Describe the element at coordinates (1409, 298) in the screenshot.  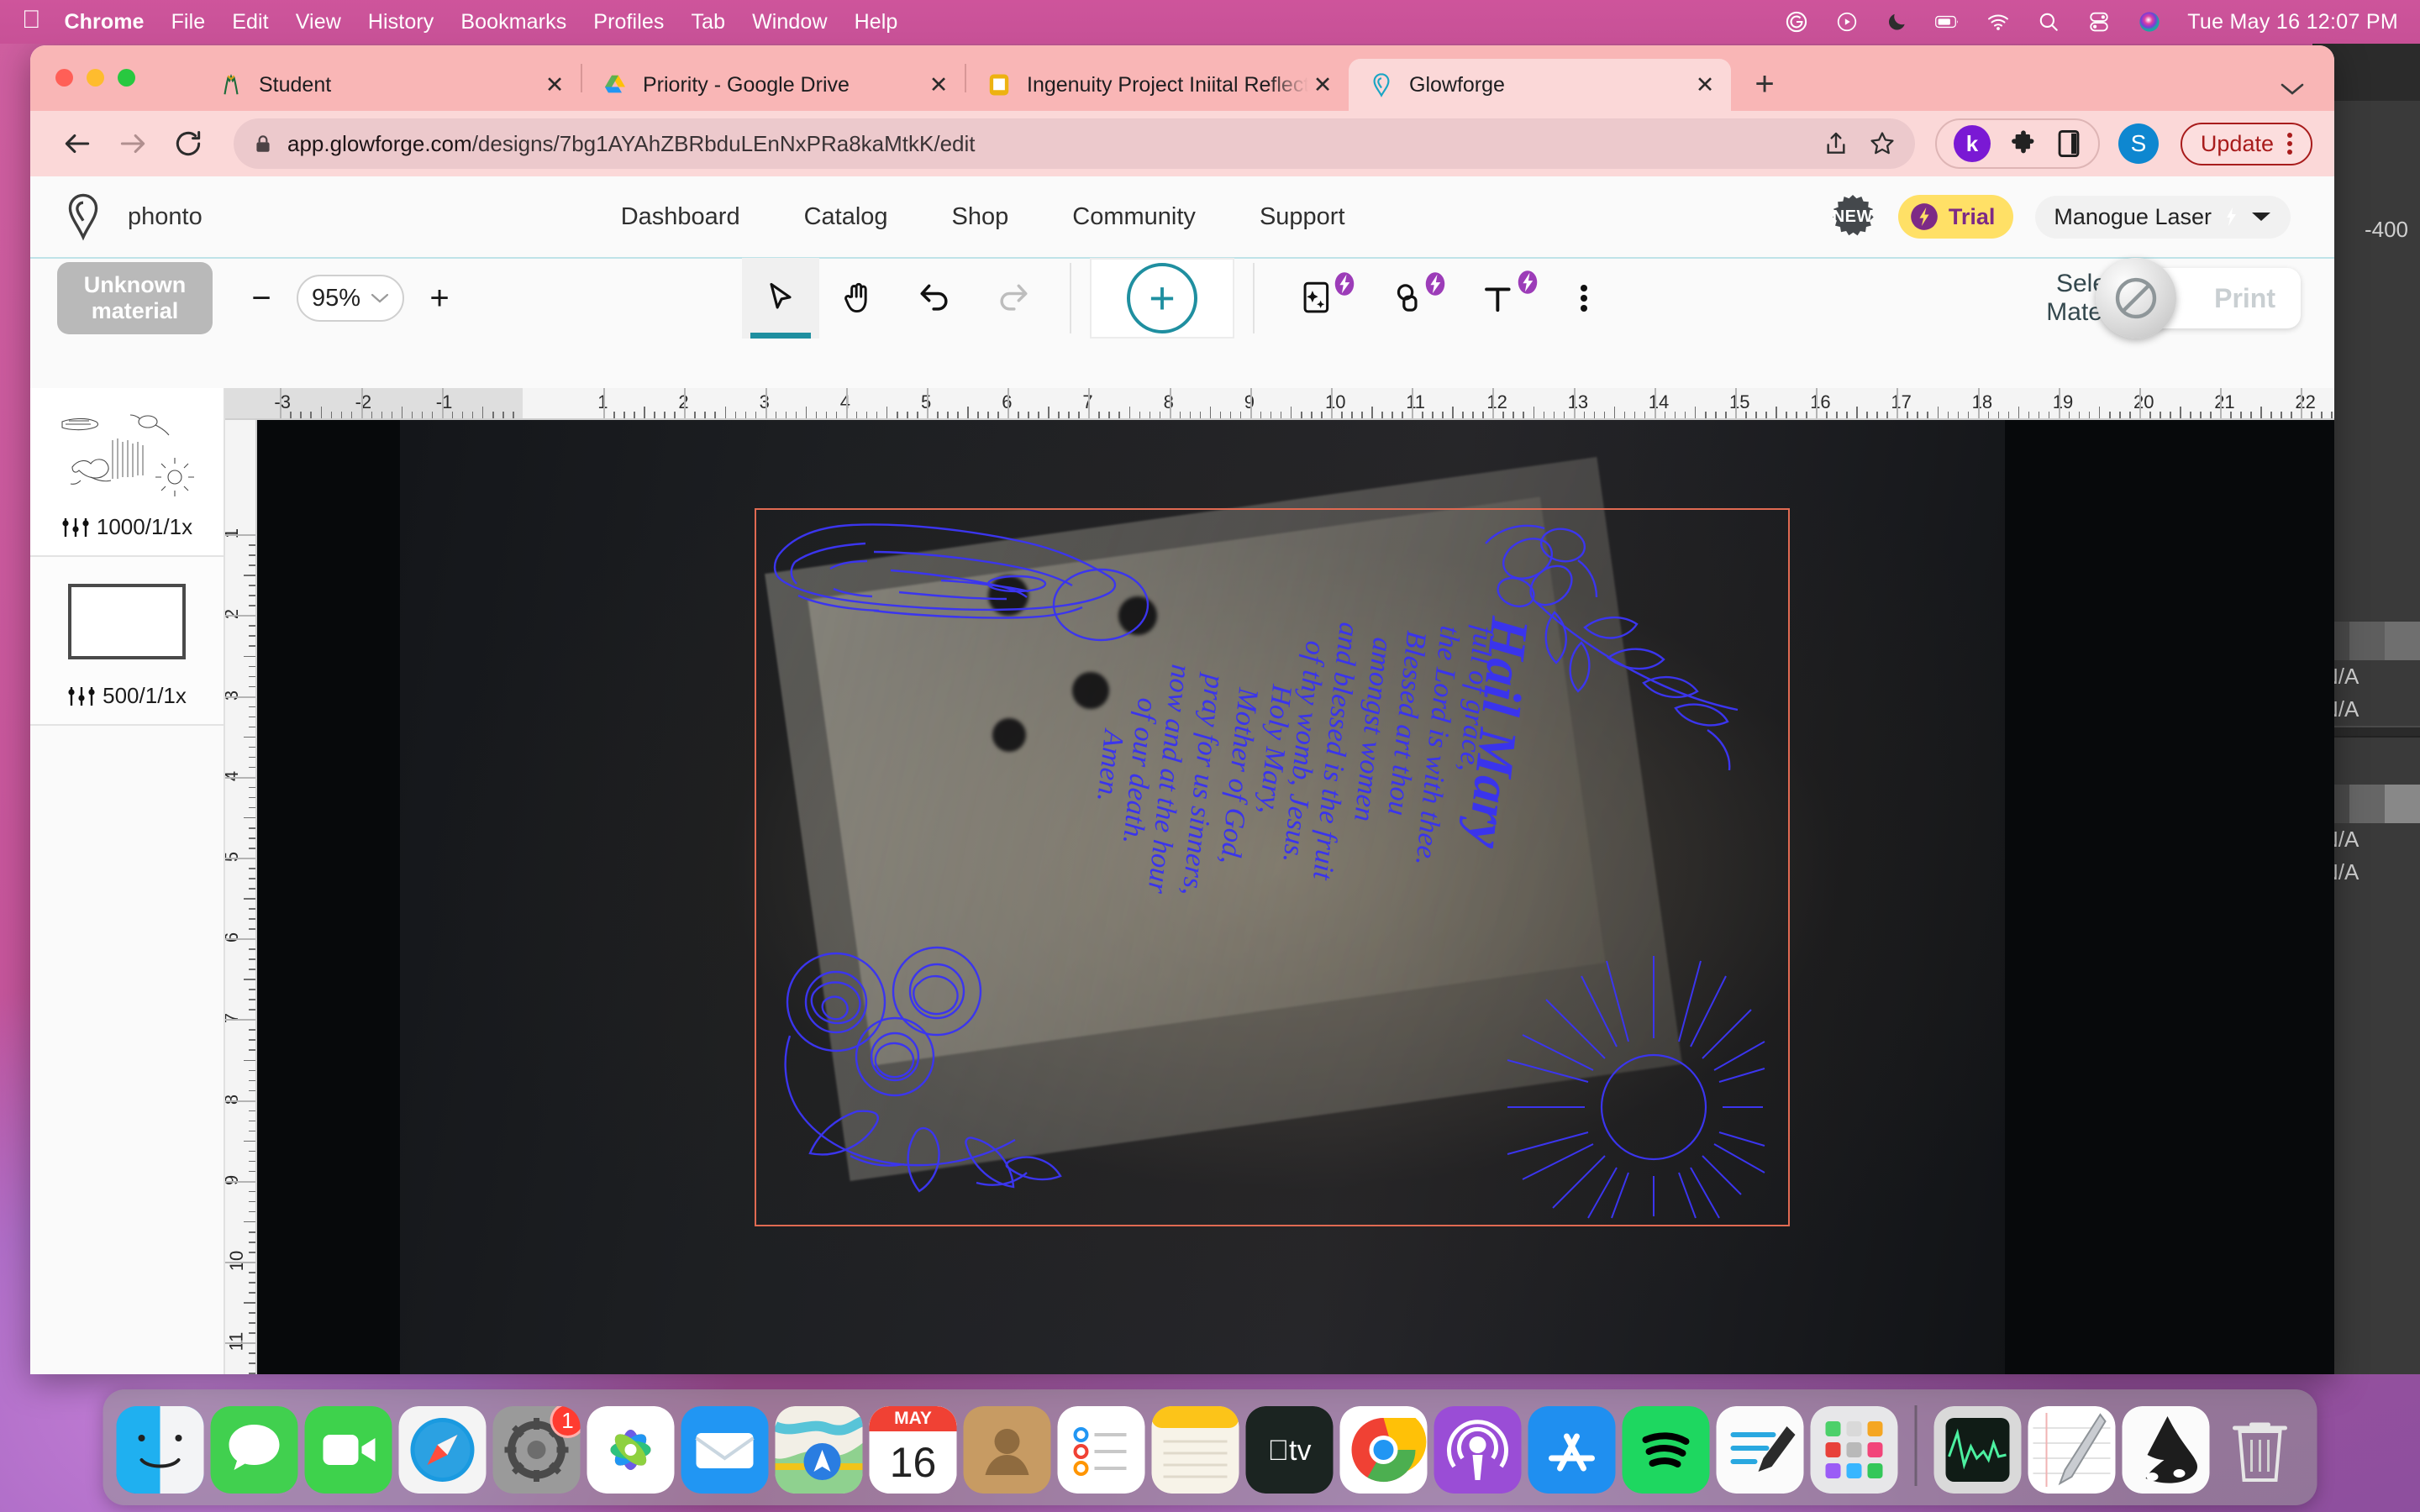
I see `shapes-icon` at that location.